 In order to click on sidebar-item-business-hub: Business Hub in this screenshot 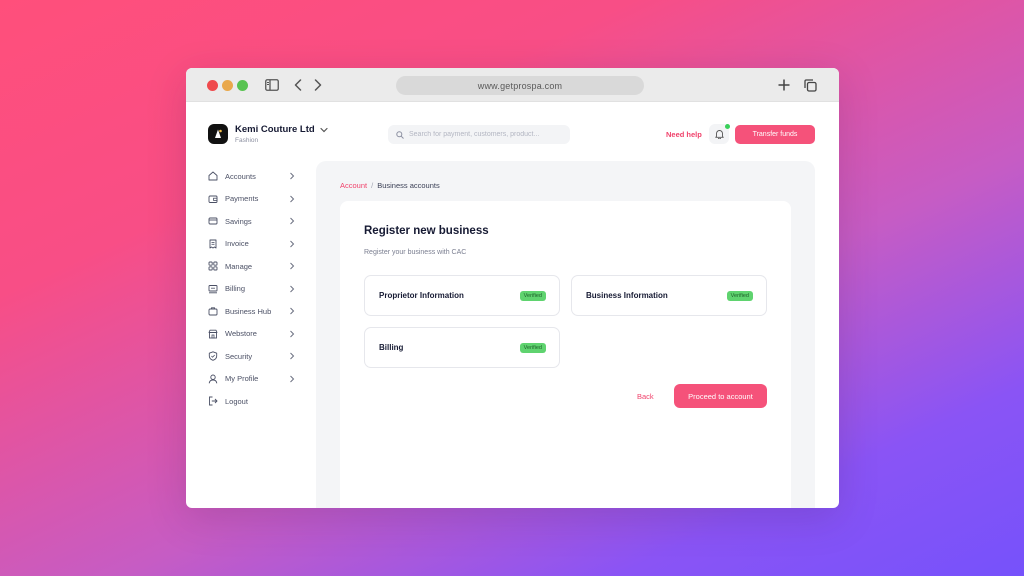, I will do `click(253, 311)`.